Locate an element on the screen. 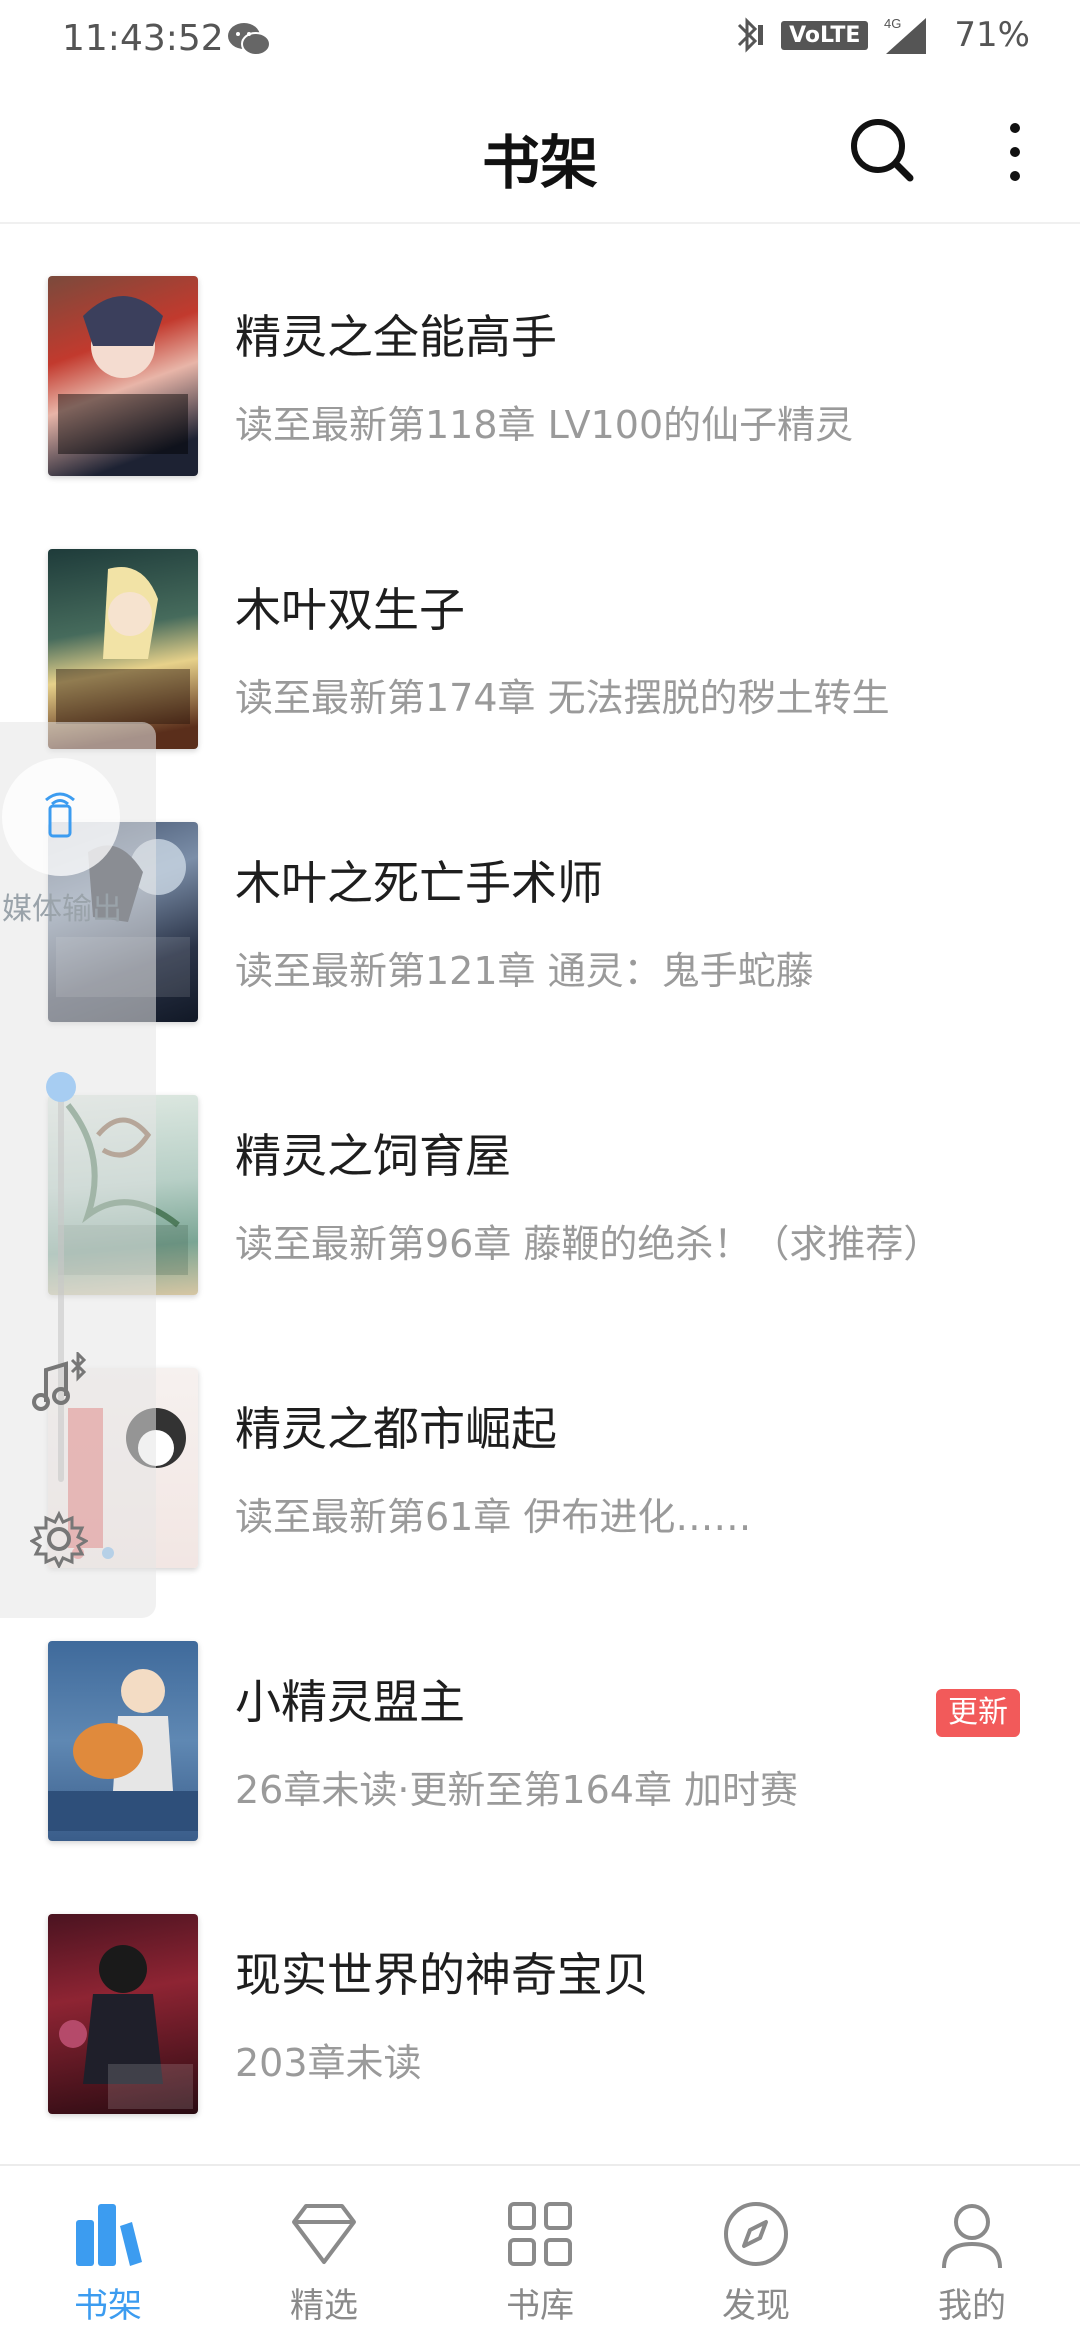 The width and height of the screenshot is (1080, 2342). bluetooth-icon is located at coordinates (751, 35).